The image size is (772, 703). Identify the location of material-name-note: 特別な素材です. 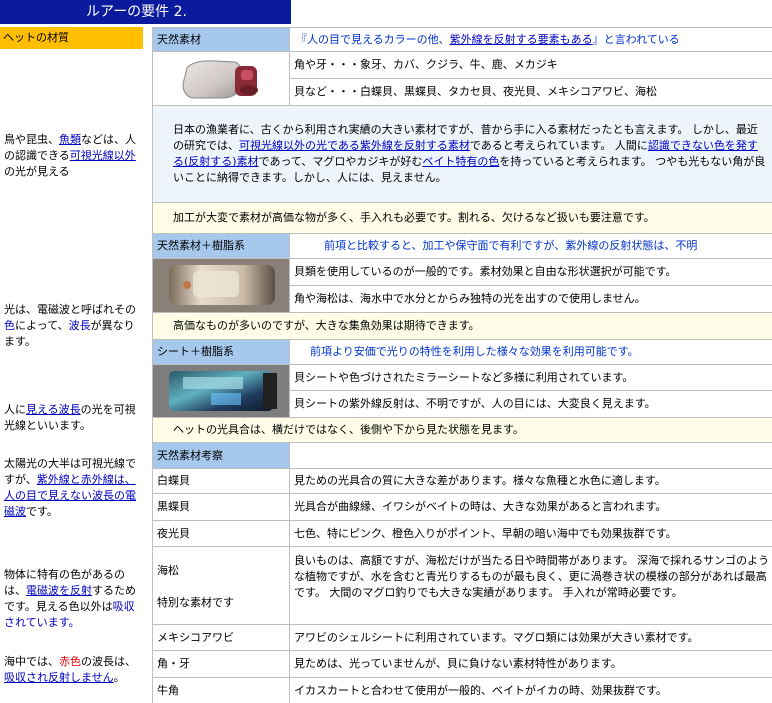
(195, 602).